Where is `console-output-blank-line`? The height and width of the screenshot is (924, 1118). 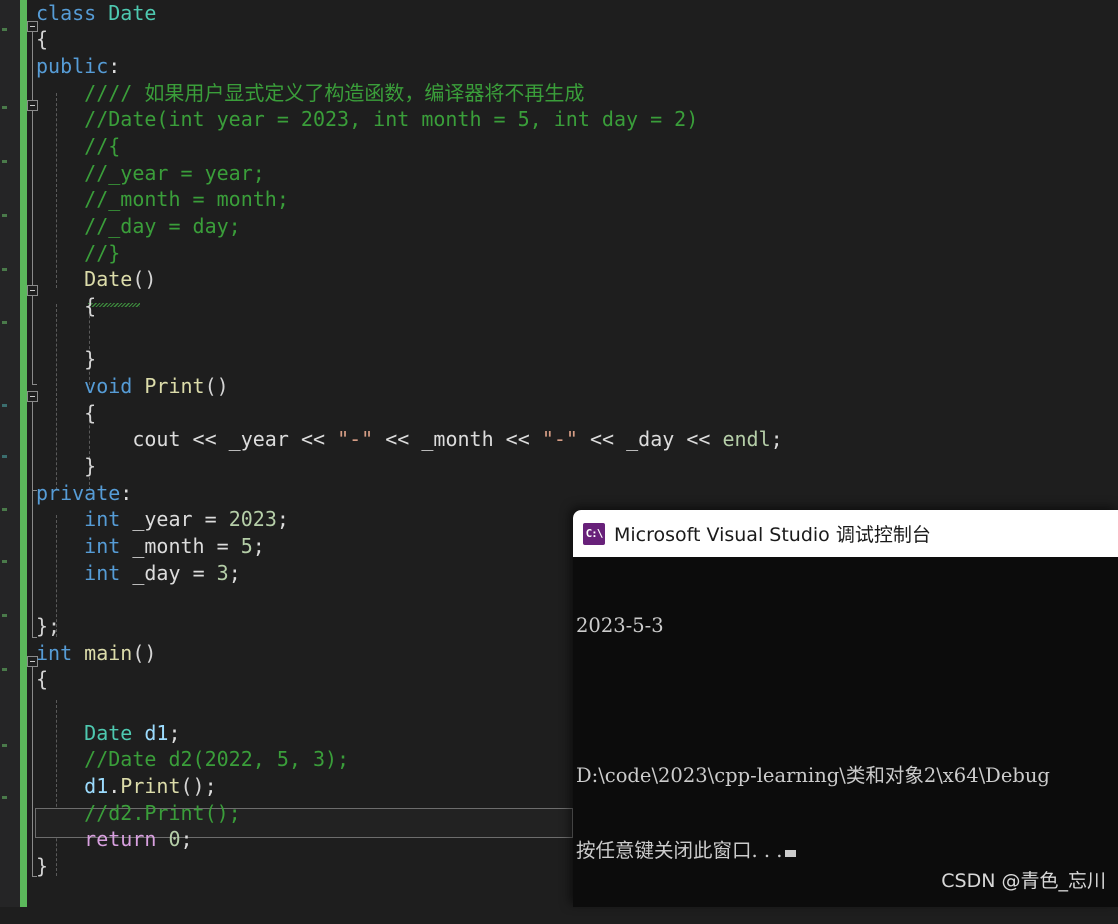 console-output-blank-line is located at coordinates (847, 700).